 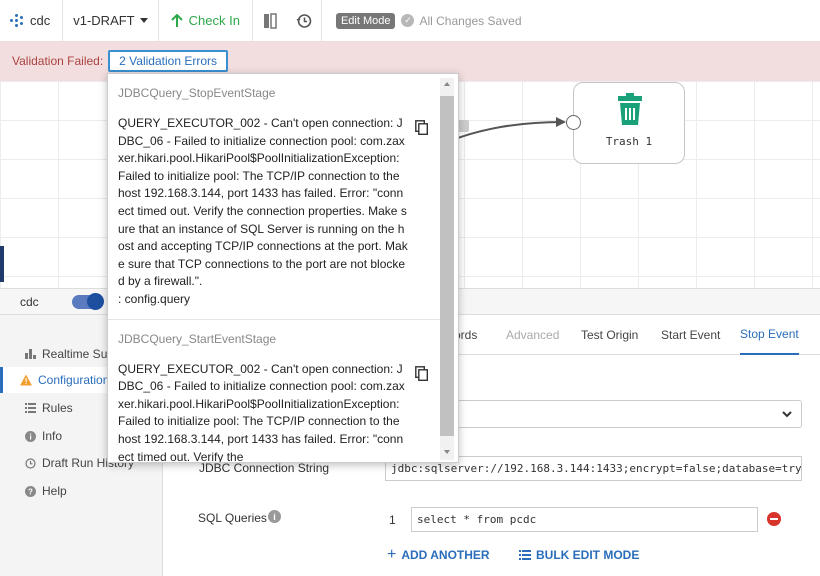 What do you see at coordinates (29, 301) in the screenshot?
I see `config-pipeline-name: cdc` at bounding box center [29, 301].